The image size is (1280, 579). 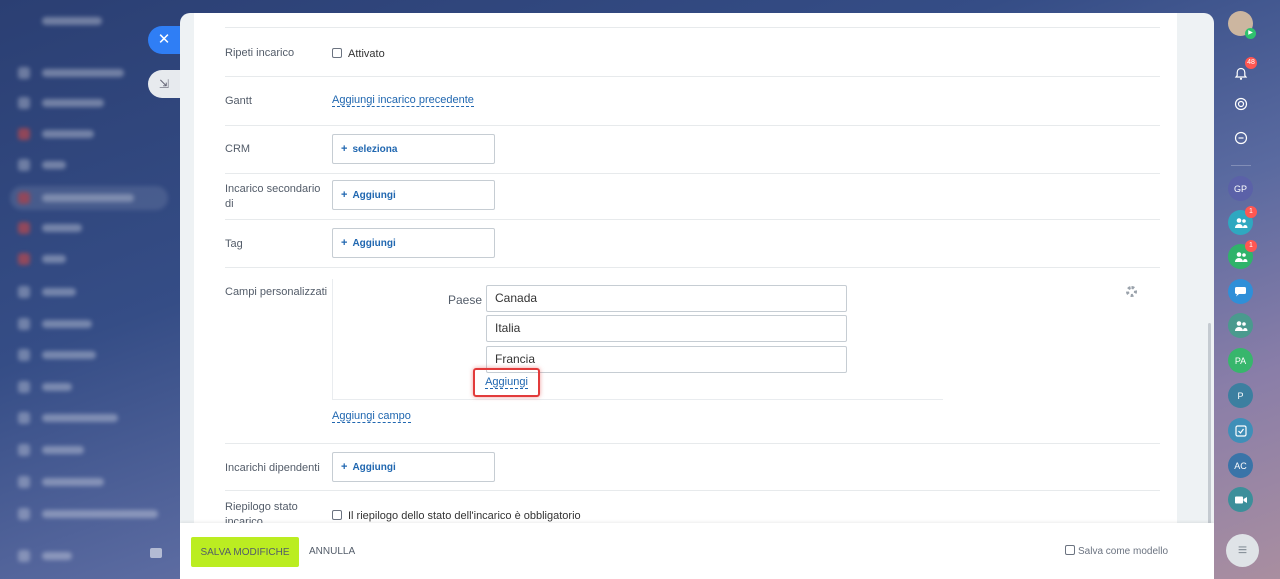 I want to click on save-template-checkbox: Salva come modello, so click(x=1116, y=551).